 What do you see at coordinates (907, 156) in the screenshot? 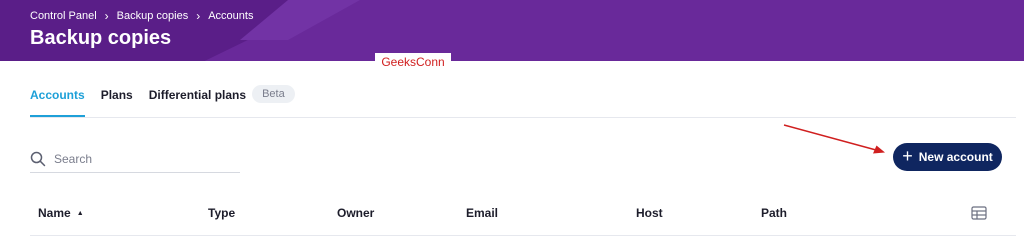
I see `plus-icon: +` at bounding box center [907, 156].